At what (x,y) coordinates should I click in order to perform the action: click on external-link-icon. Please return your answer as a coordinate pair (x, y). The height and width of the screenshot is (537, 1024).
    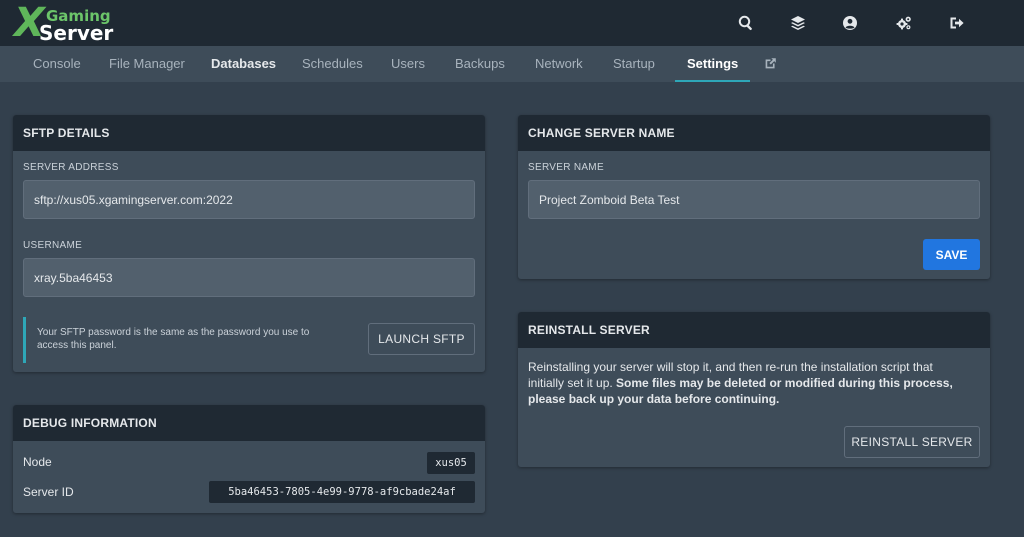
    Looking at the image, I should click on (770, 64).